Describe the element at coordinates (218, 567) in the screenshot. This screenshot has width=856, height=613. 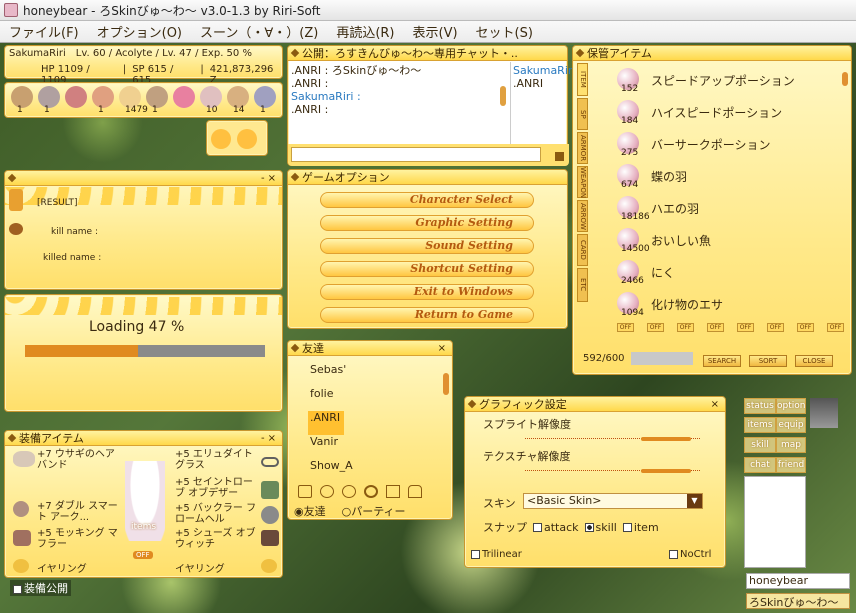
I see `equip-accessory-right: イヤリング` at that location.